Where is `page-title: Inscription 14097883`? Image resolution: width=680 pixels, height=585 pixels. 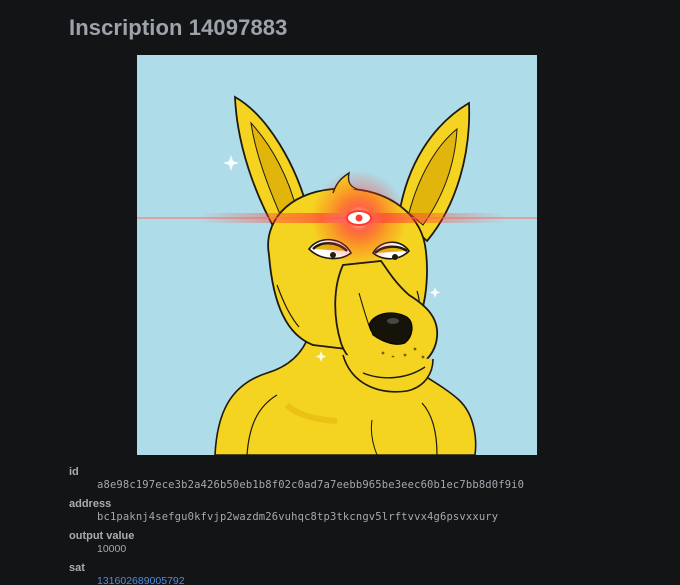
page-title: Inscription 14097883 is located at coordinates (178, 27).